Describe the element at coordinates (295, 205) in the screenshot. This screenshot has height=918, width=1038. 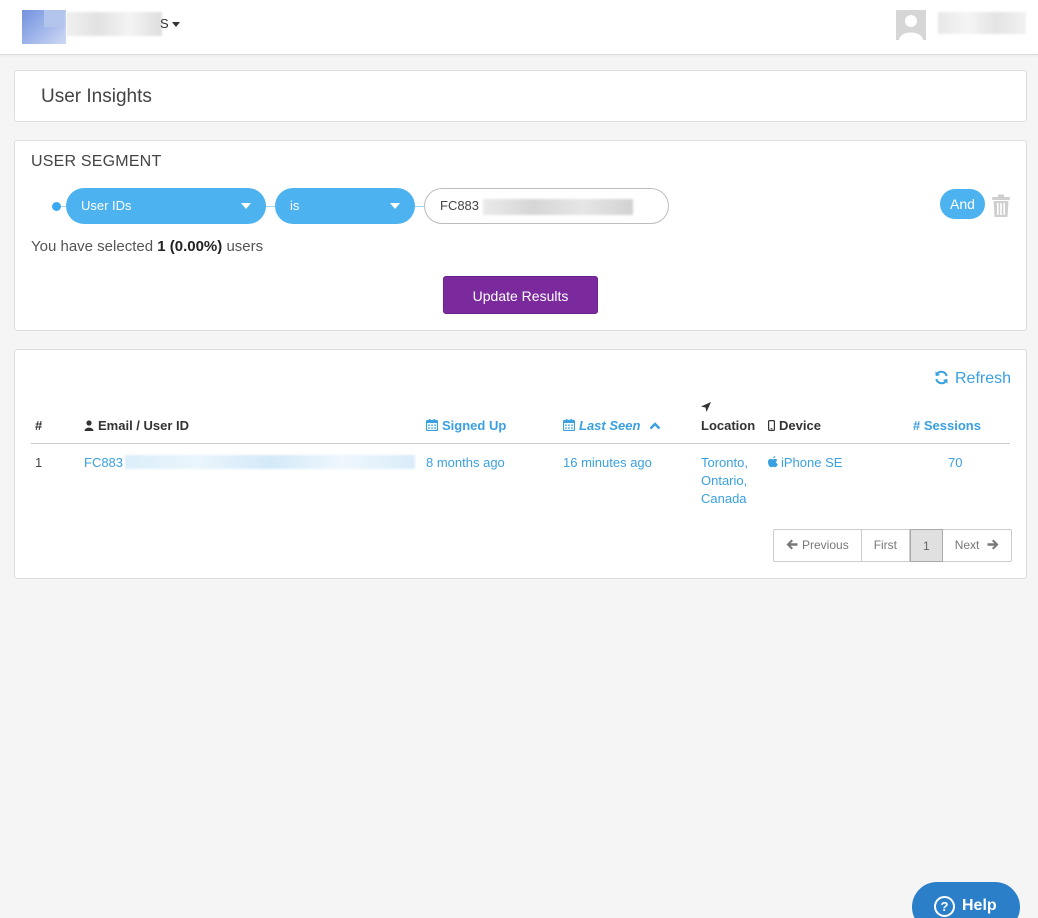
I see `operator-select-value: is` at that location.